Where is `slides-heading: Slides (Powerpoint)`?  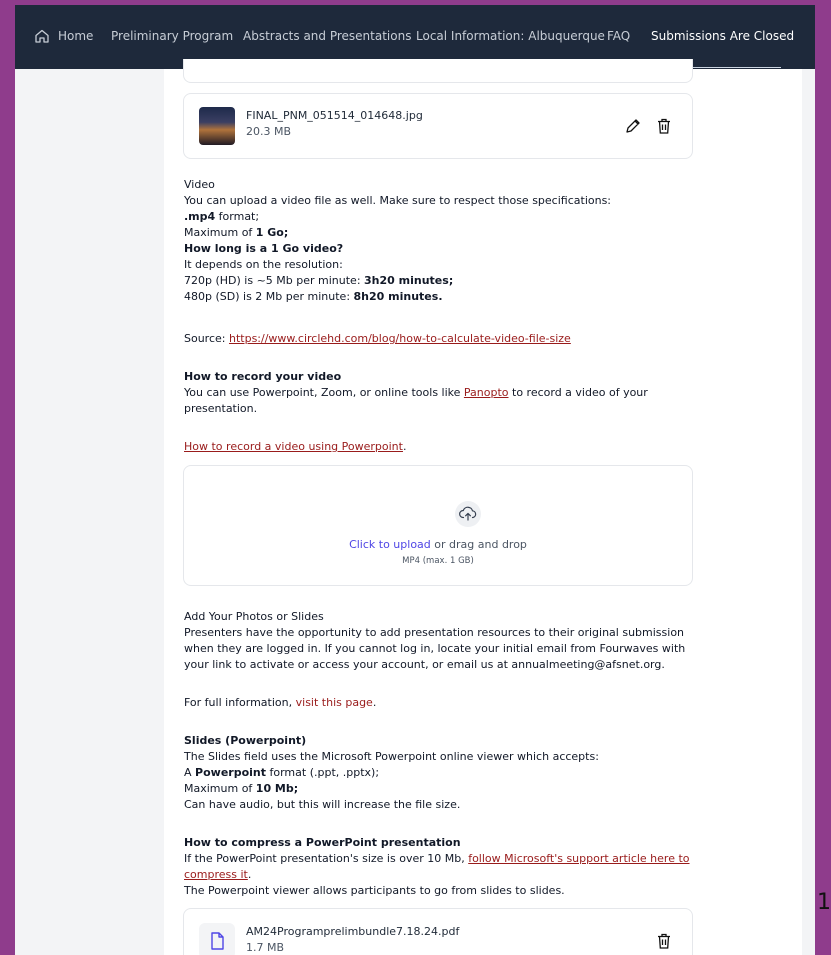
slides-heading: Slides (Powerpoint) is located at coordinates (245, 740).